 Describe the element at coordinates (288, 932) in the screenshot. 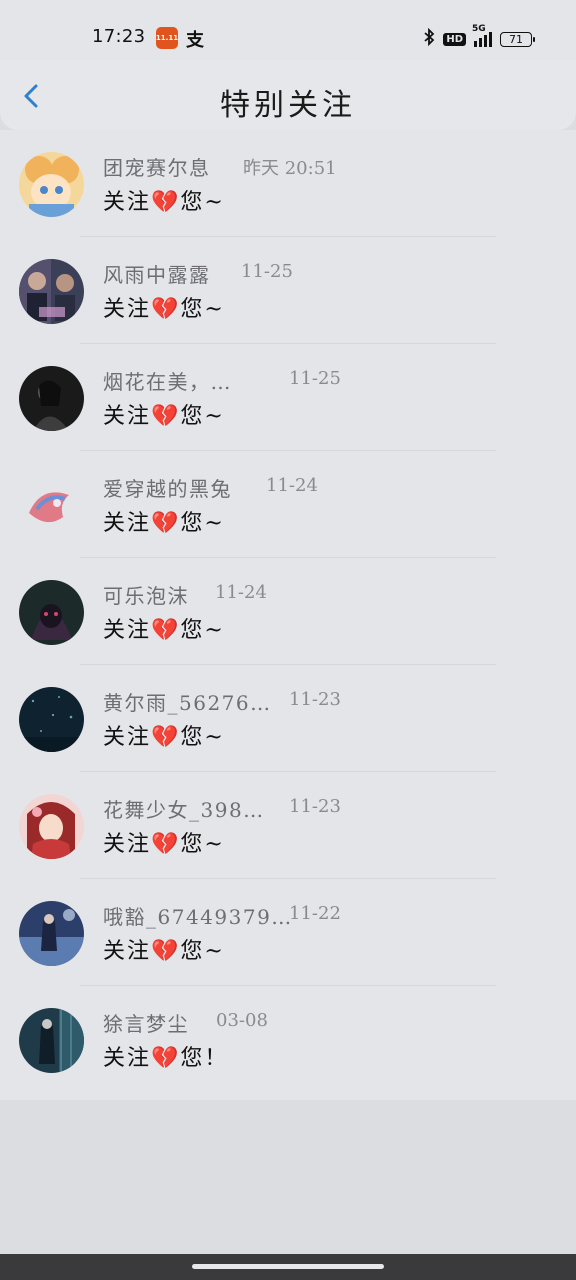

I see `list-item: 哦豁_67449379… 11-22 关注💔您~` at that location.